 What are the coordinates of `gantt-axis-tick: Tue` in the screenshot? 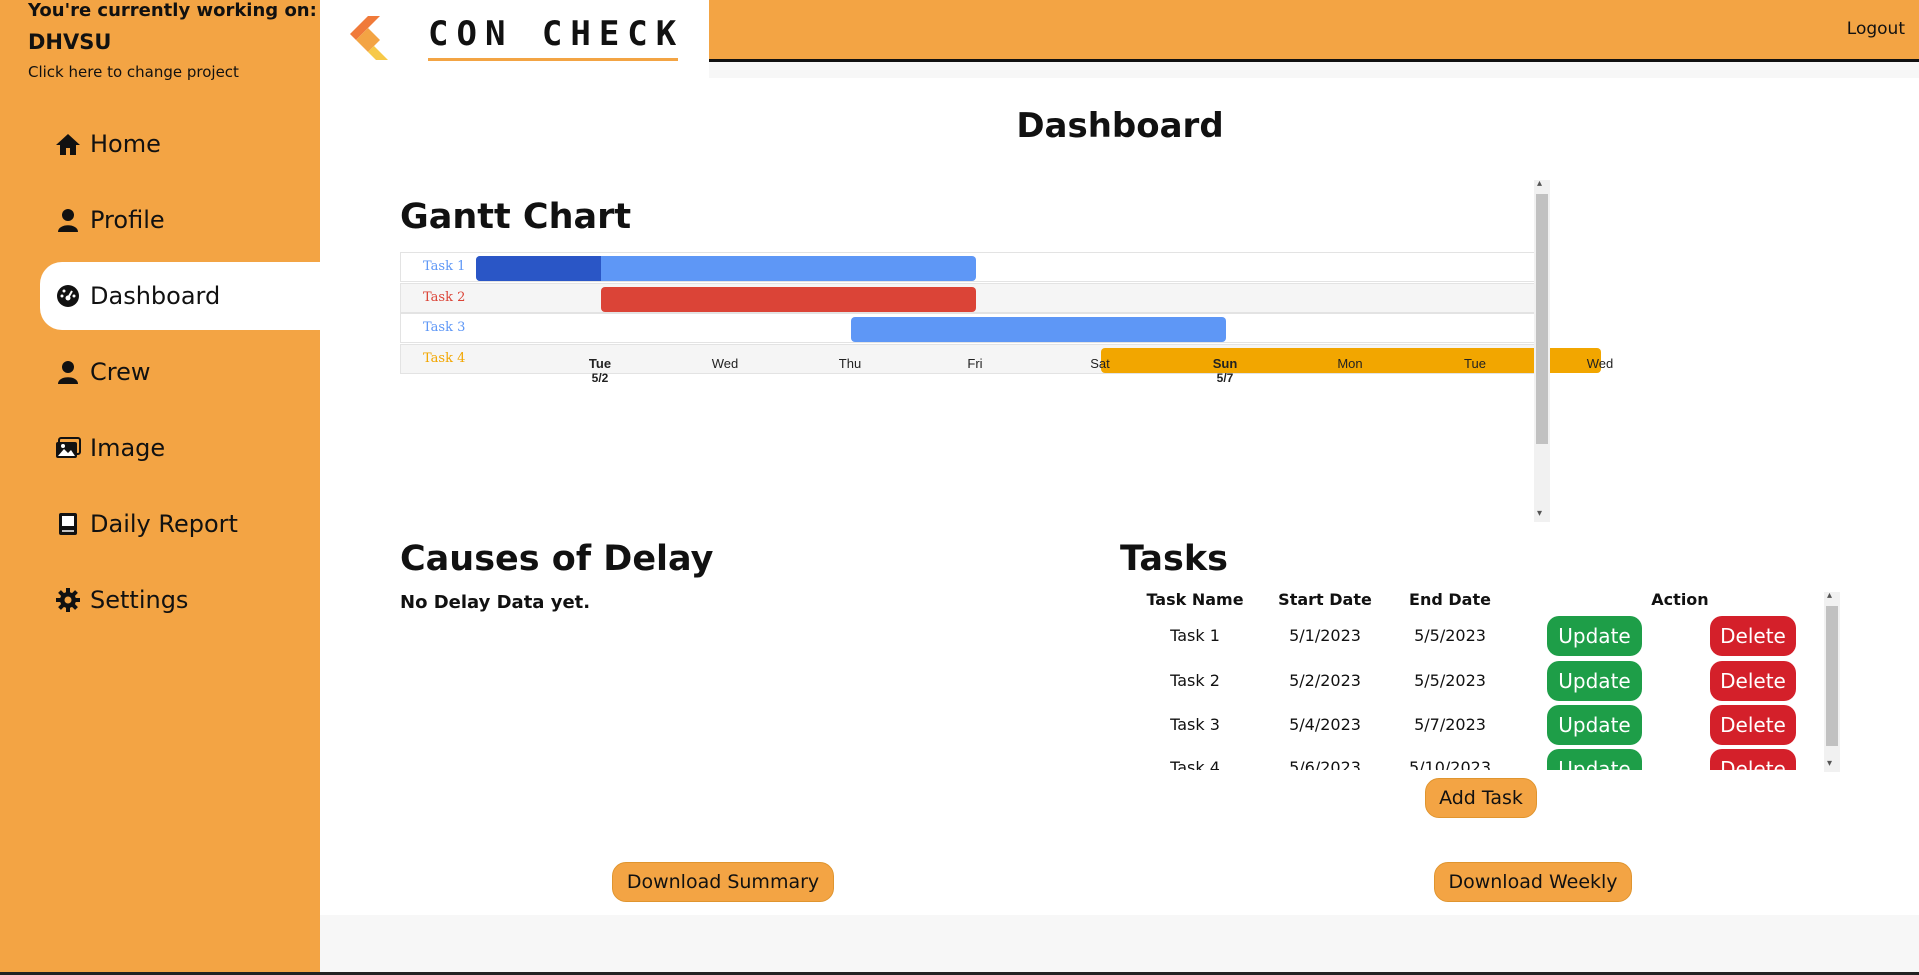 It's located at (1475, 363).